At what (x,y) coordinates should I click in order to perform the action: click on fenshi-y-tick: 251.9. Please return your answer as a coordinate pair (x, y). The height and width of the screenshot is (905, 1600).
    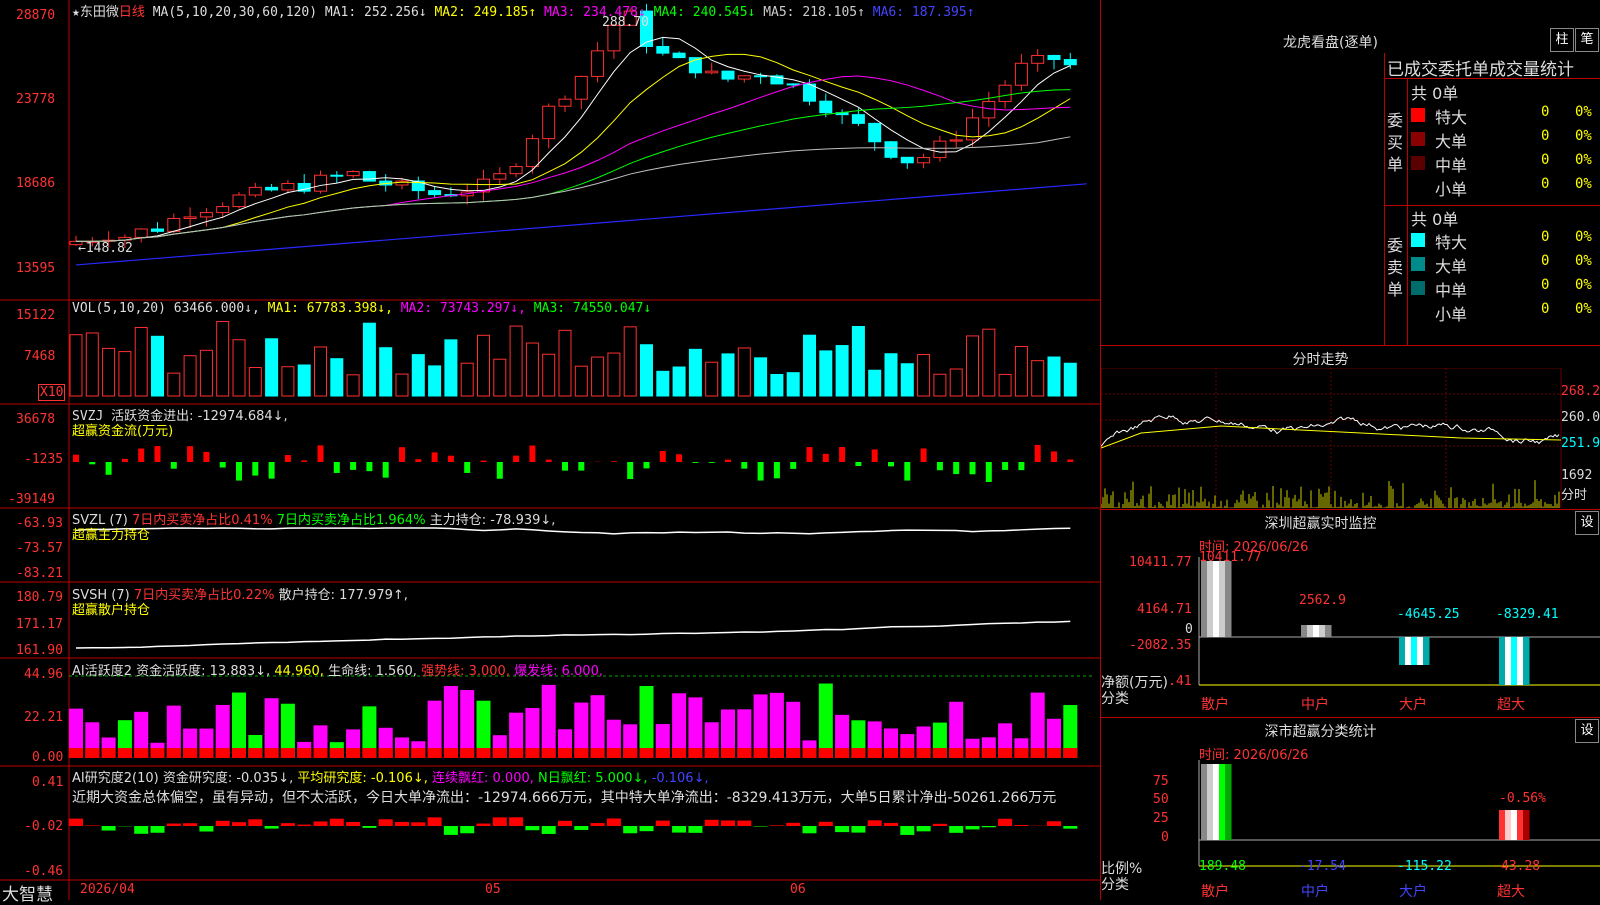
    Looking at the image, I should click on (1580, 443).